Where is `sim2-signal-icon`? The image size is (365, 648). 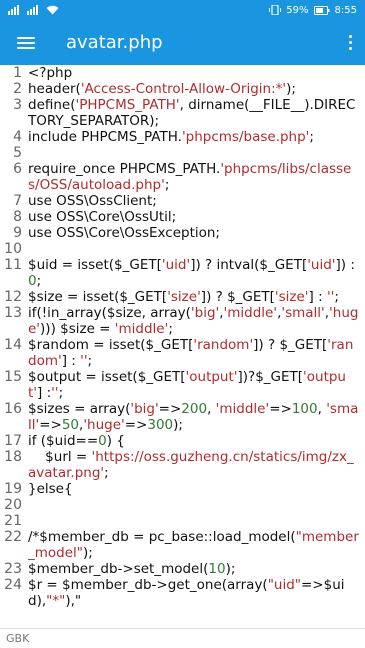 sim2-signal-icon is located at coordinates (32, 10).